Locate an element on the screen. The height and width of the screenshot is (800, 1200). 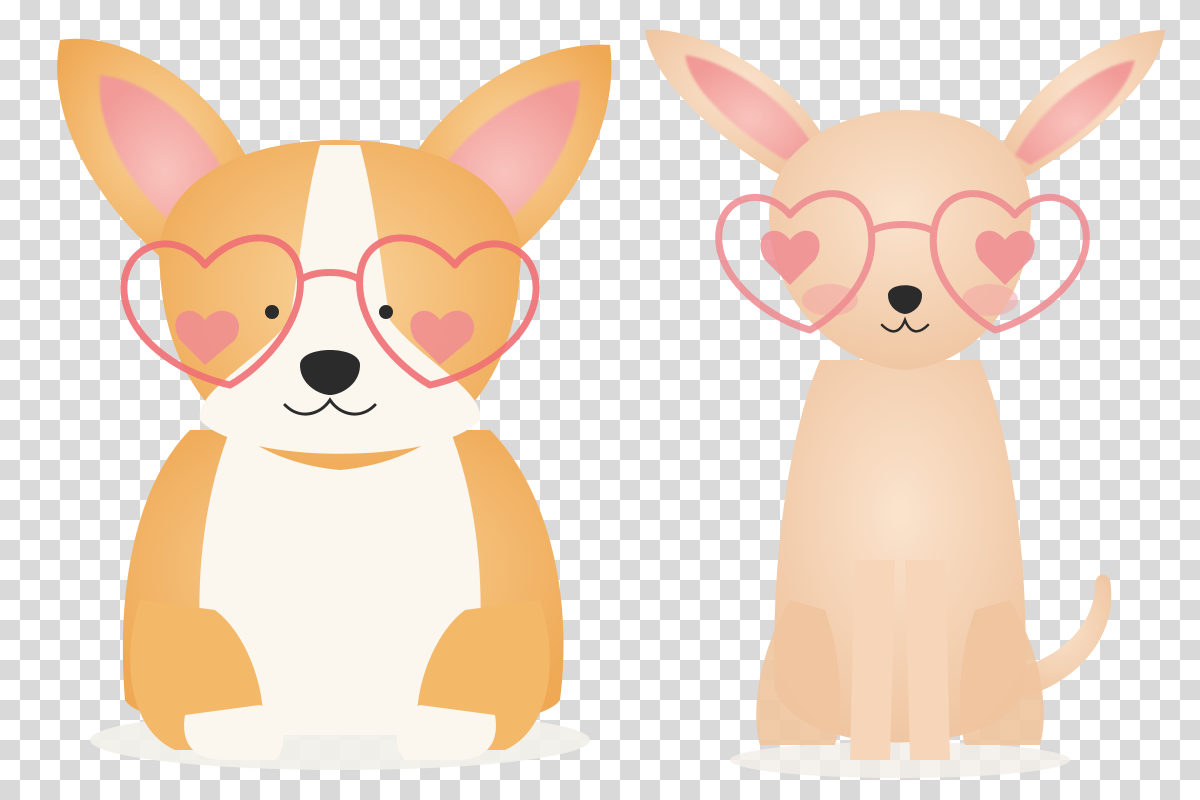
chihuahua-right-leg is located at coordinates (1001, 672).